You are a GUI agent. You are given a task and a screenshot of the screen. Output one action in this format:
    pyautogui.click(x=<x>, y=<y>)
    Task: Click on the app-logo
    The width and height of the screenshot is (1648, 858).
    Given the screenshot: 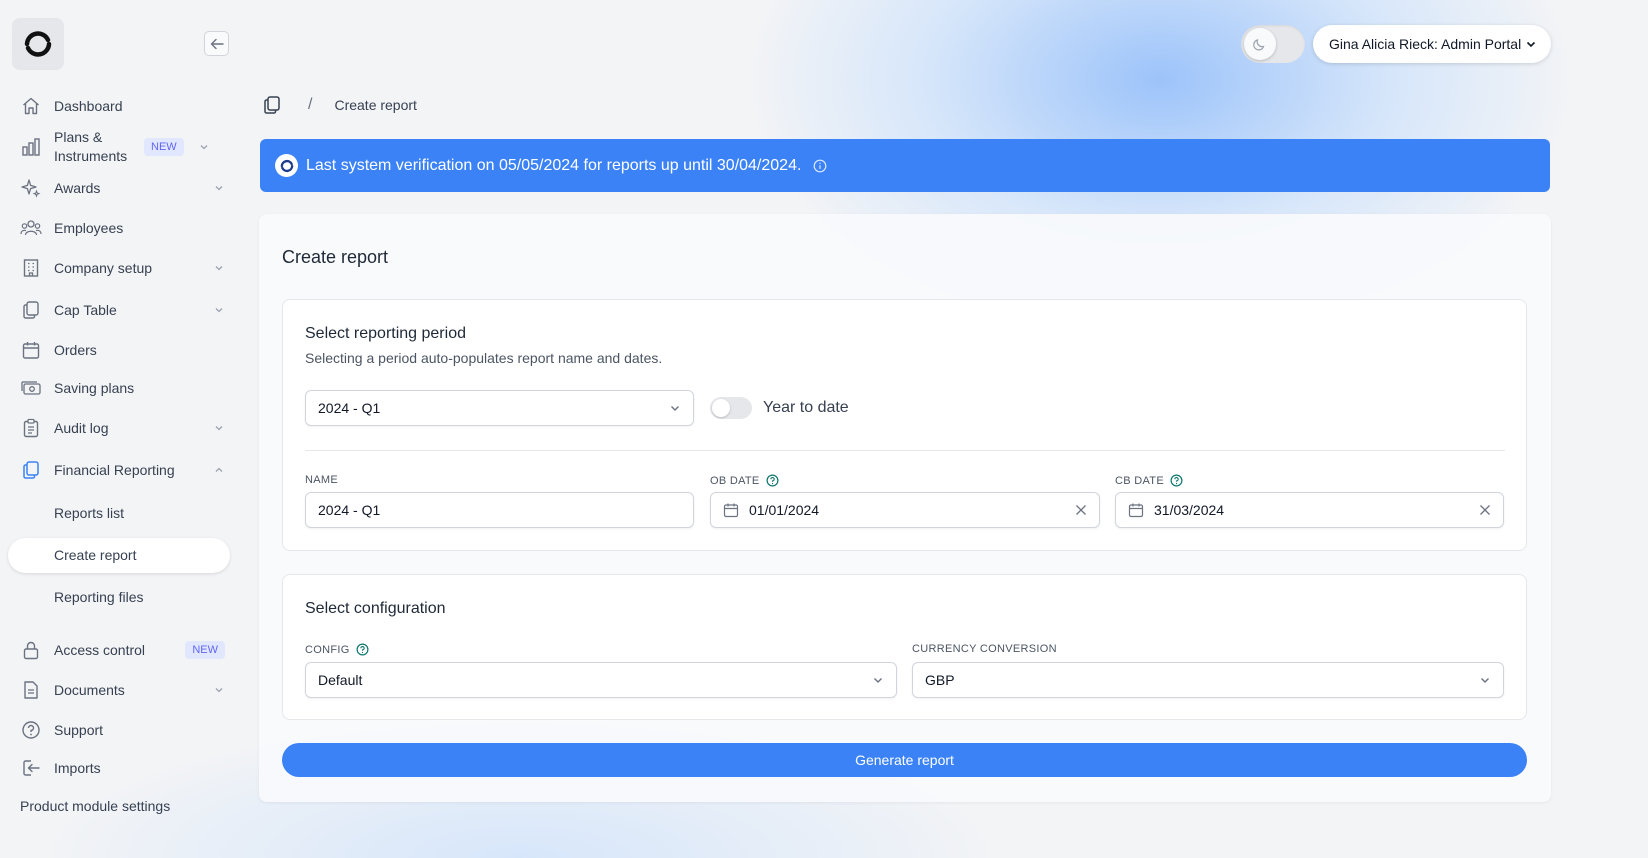 What is the action you would take?
    pyautogui.click(x=38, y=44)
    